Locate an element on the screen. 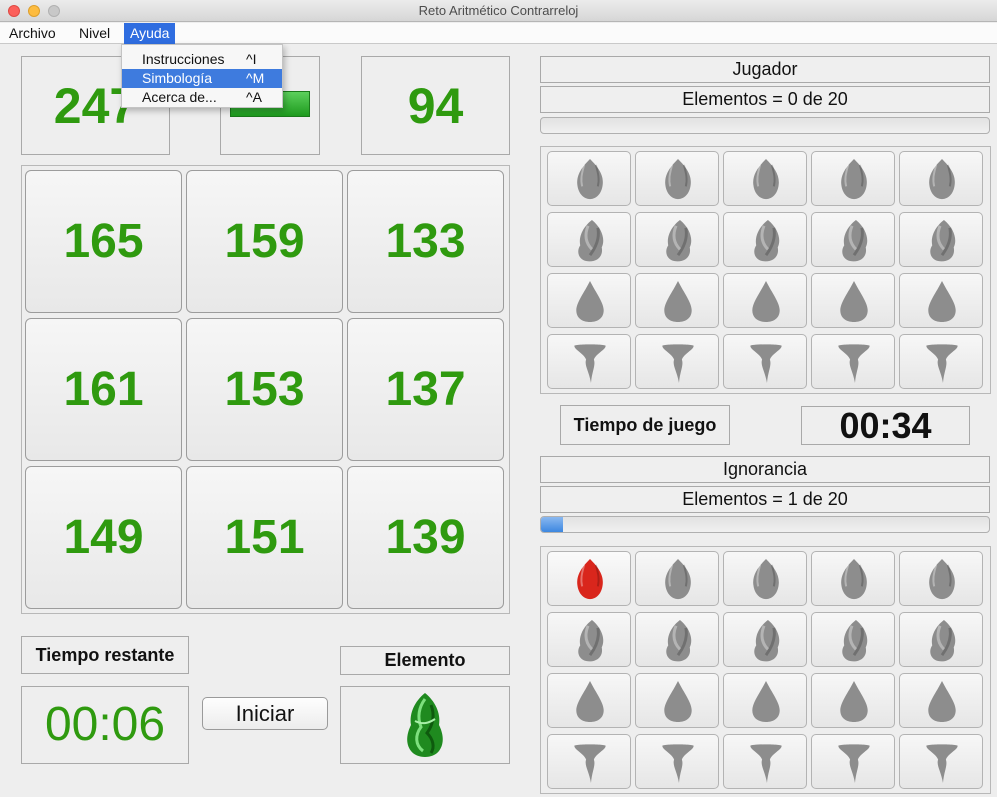  close-window-button is located at coordinates (14, 11).